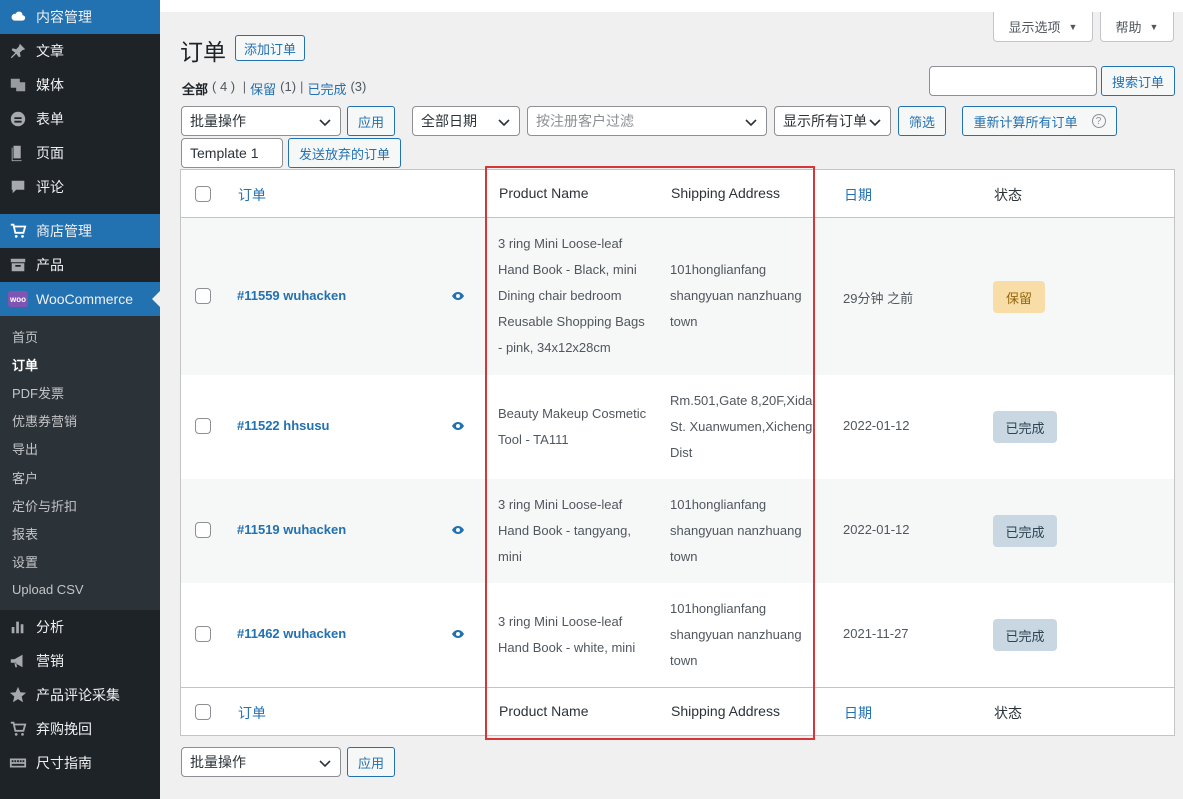 This screenshot has width=1183, height=799. Describe the element at coordinates (1008, 713) in the screenshot. I see `column-footer-status: 状态` at that location.